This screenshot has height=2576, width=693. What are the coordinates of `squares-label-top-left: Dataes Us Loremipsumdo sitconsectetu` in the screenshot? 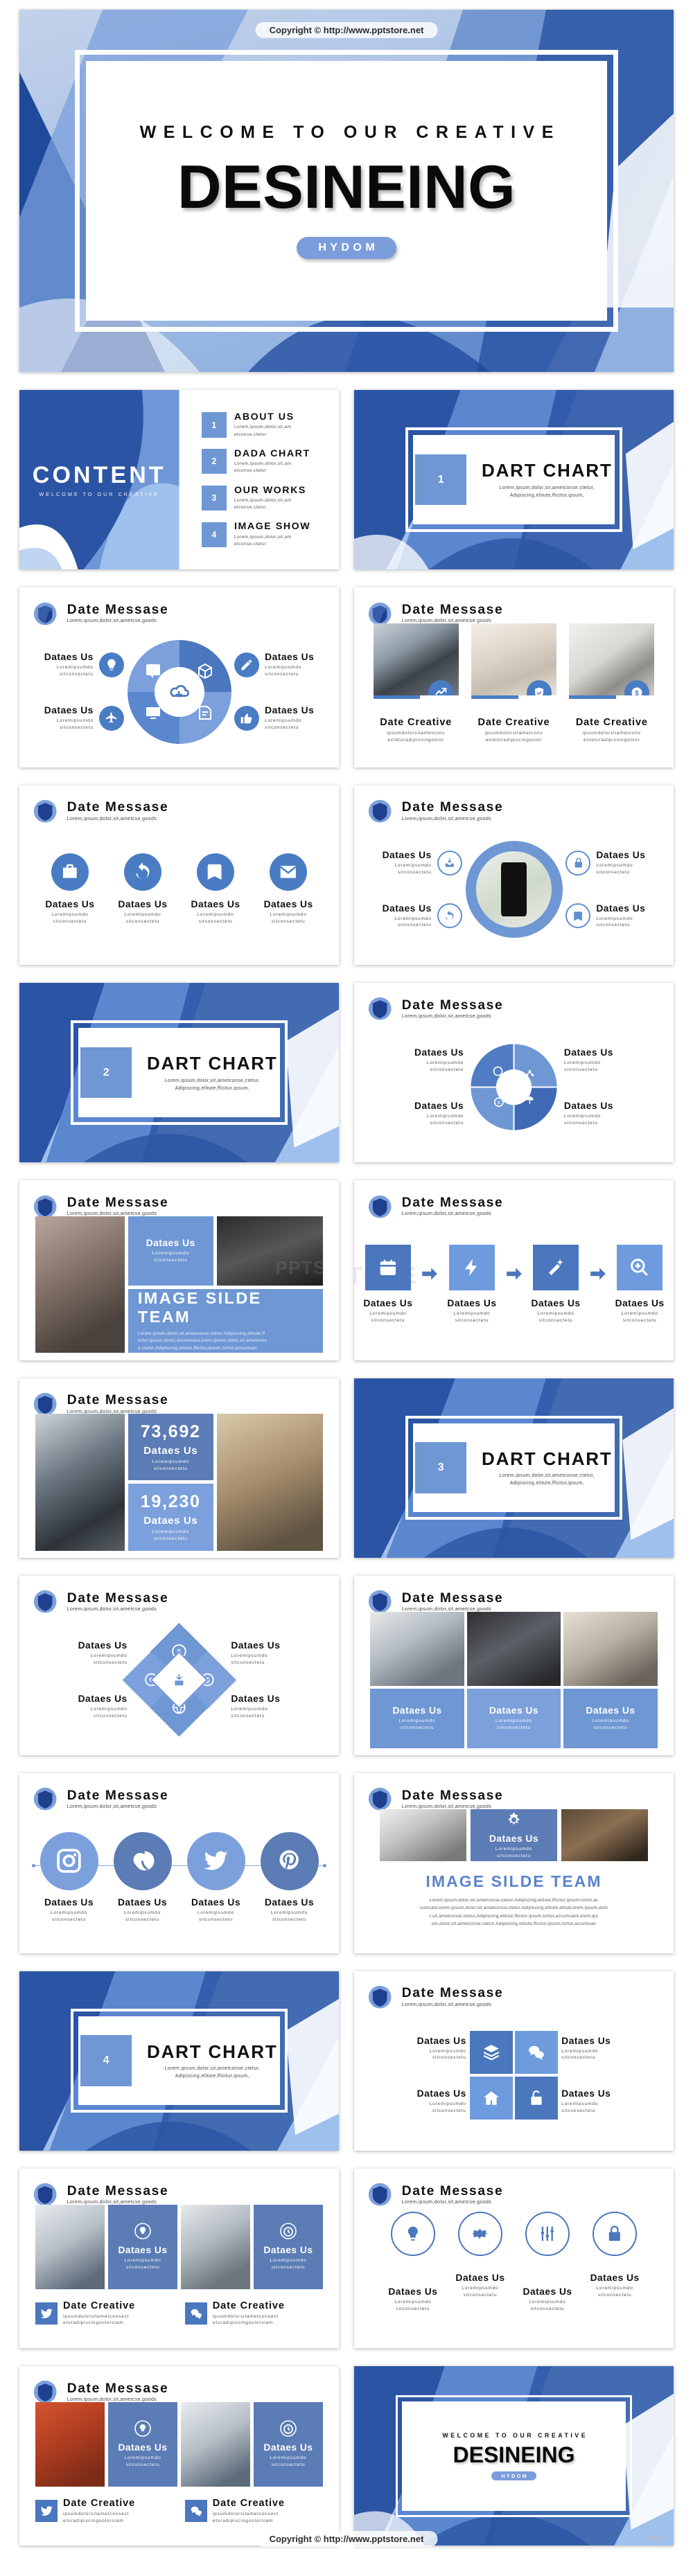 It's located at (441, 2049).